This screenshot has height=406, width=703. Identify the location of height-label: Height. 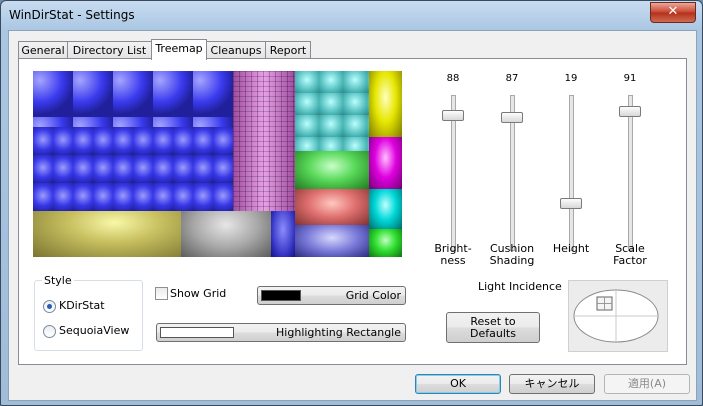
(571, 249).